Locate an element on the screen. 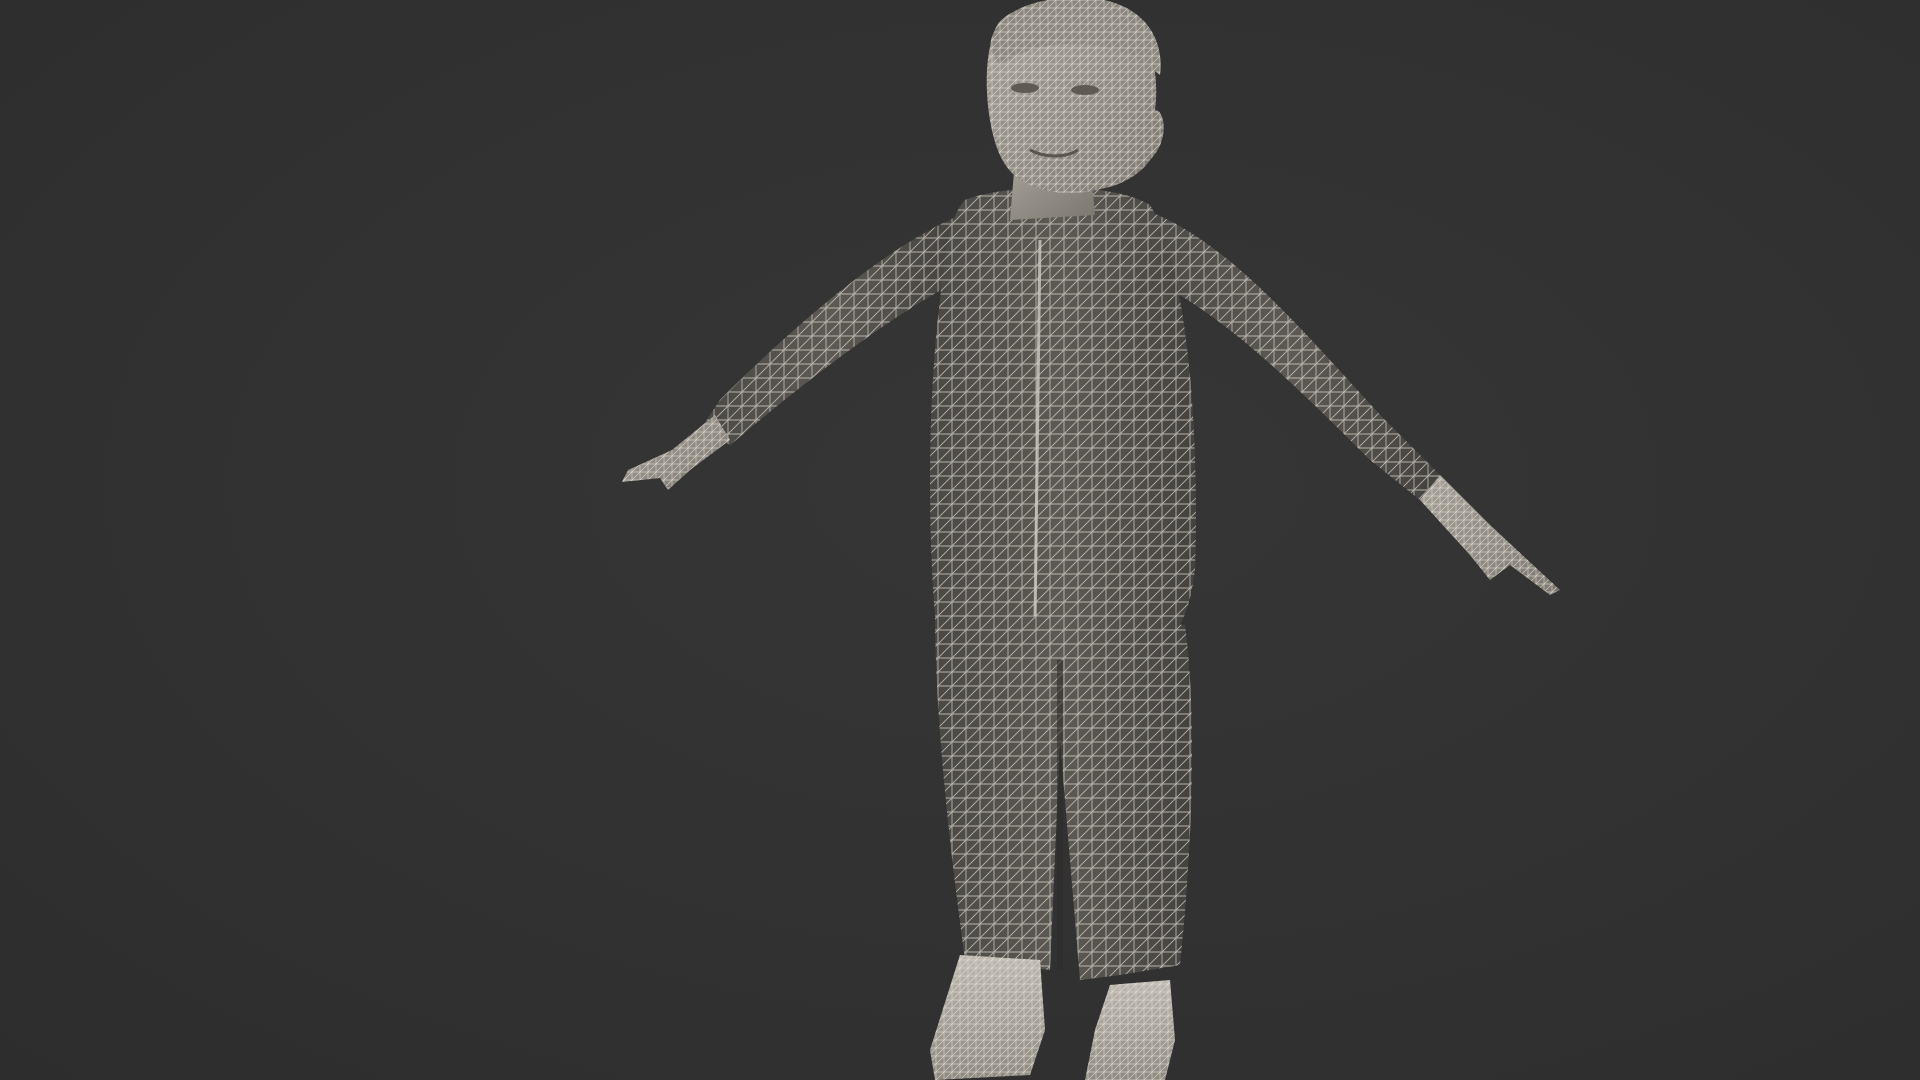 The width and height of the screenshot is (1920, 1080). head is located at coordinates (1075, 96).